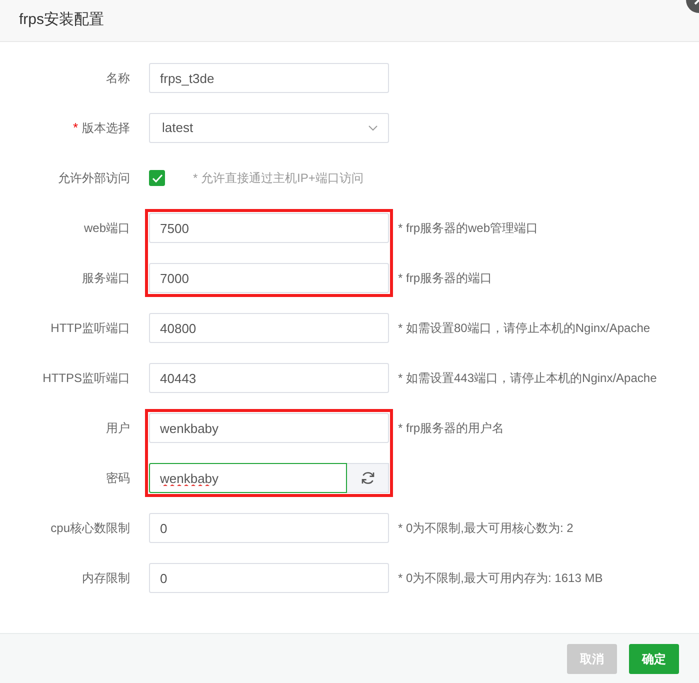 The height and width of the screenshot is (683, 699). I want to click on field-label: HTTPS监听端口, so click(86, 378).